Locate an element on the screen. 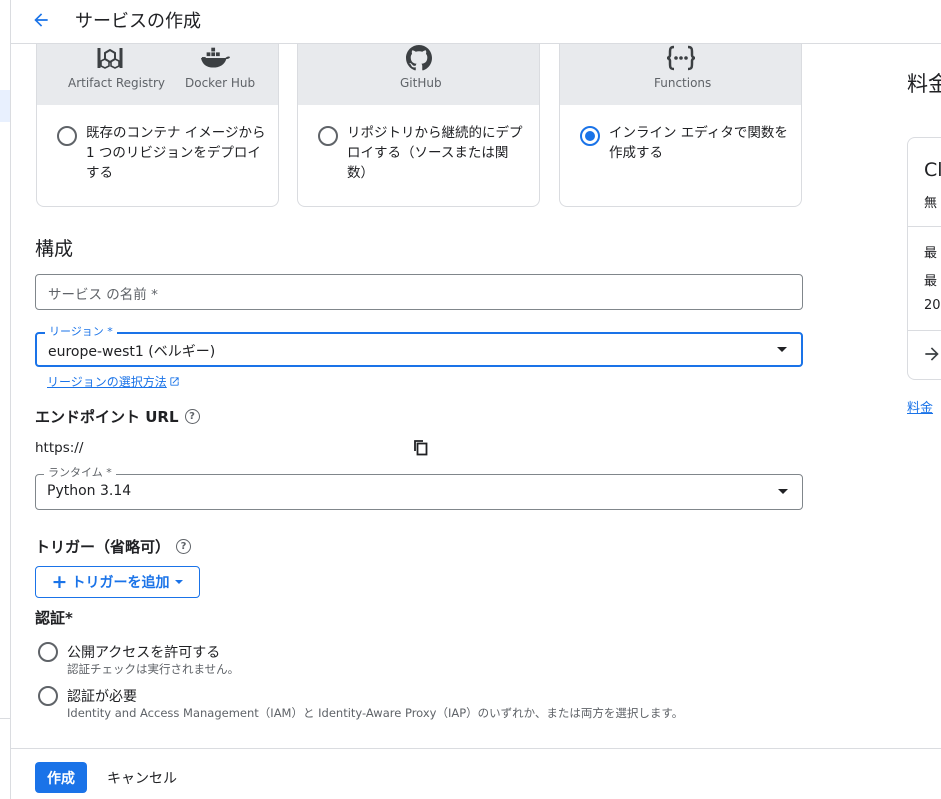  source-radio-selected is located at coordinates (590, 136).